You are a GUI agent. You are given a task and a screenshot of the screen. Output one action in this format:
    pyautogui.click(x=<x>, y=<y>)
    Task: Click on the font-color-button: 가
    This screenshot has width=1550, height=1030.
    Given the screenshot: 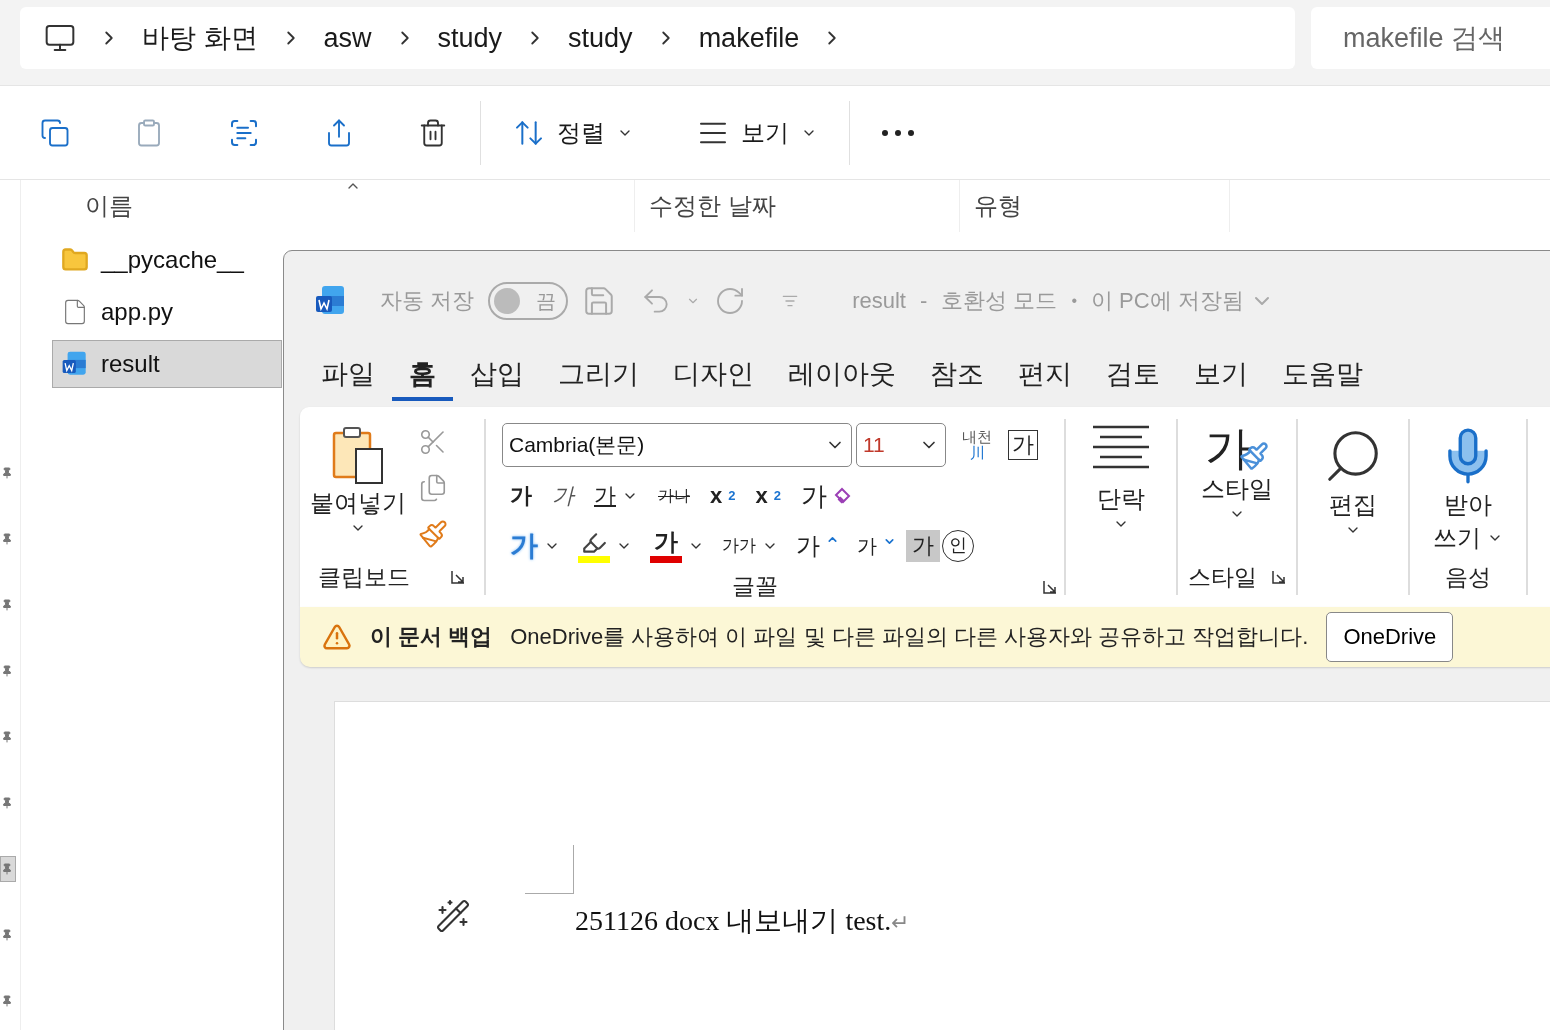 What is the action you would take?
    pyautogui.click(x=677, y=546)
    